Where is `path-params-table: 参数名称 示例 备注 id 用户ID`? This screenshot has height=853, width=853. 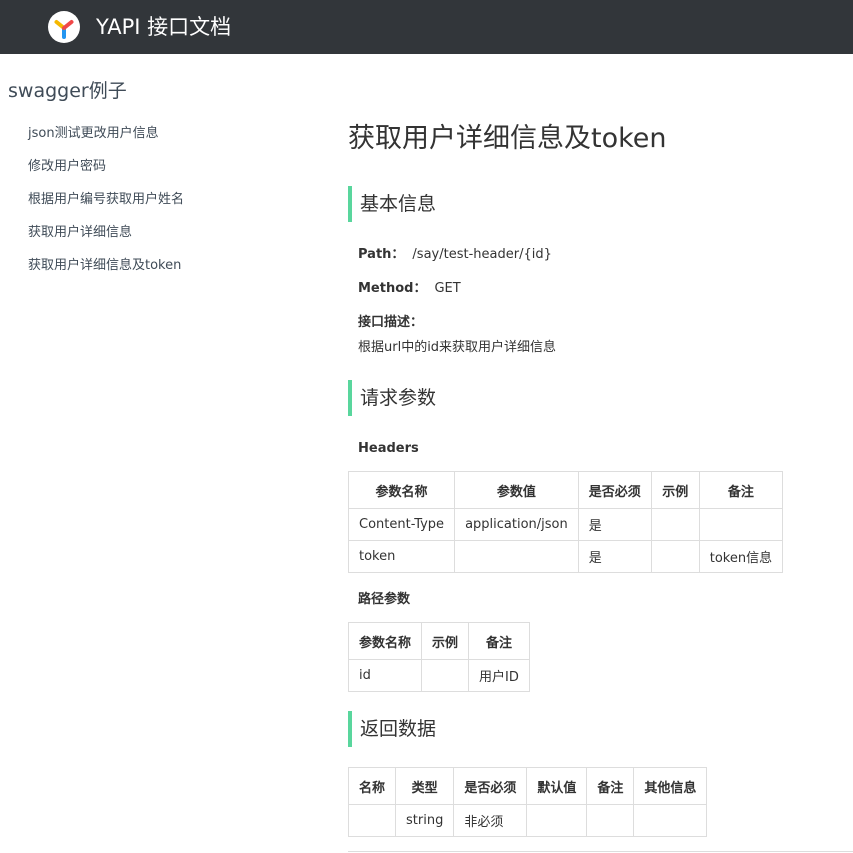 path-params-table: 参数名称 示例 备注 id 用户ID is located at coordinates (438, 657).